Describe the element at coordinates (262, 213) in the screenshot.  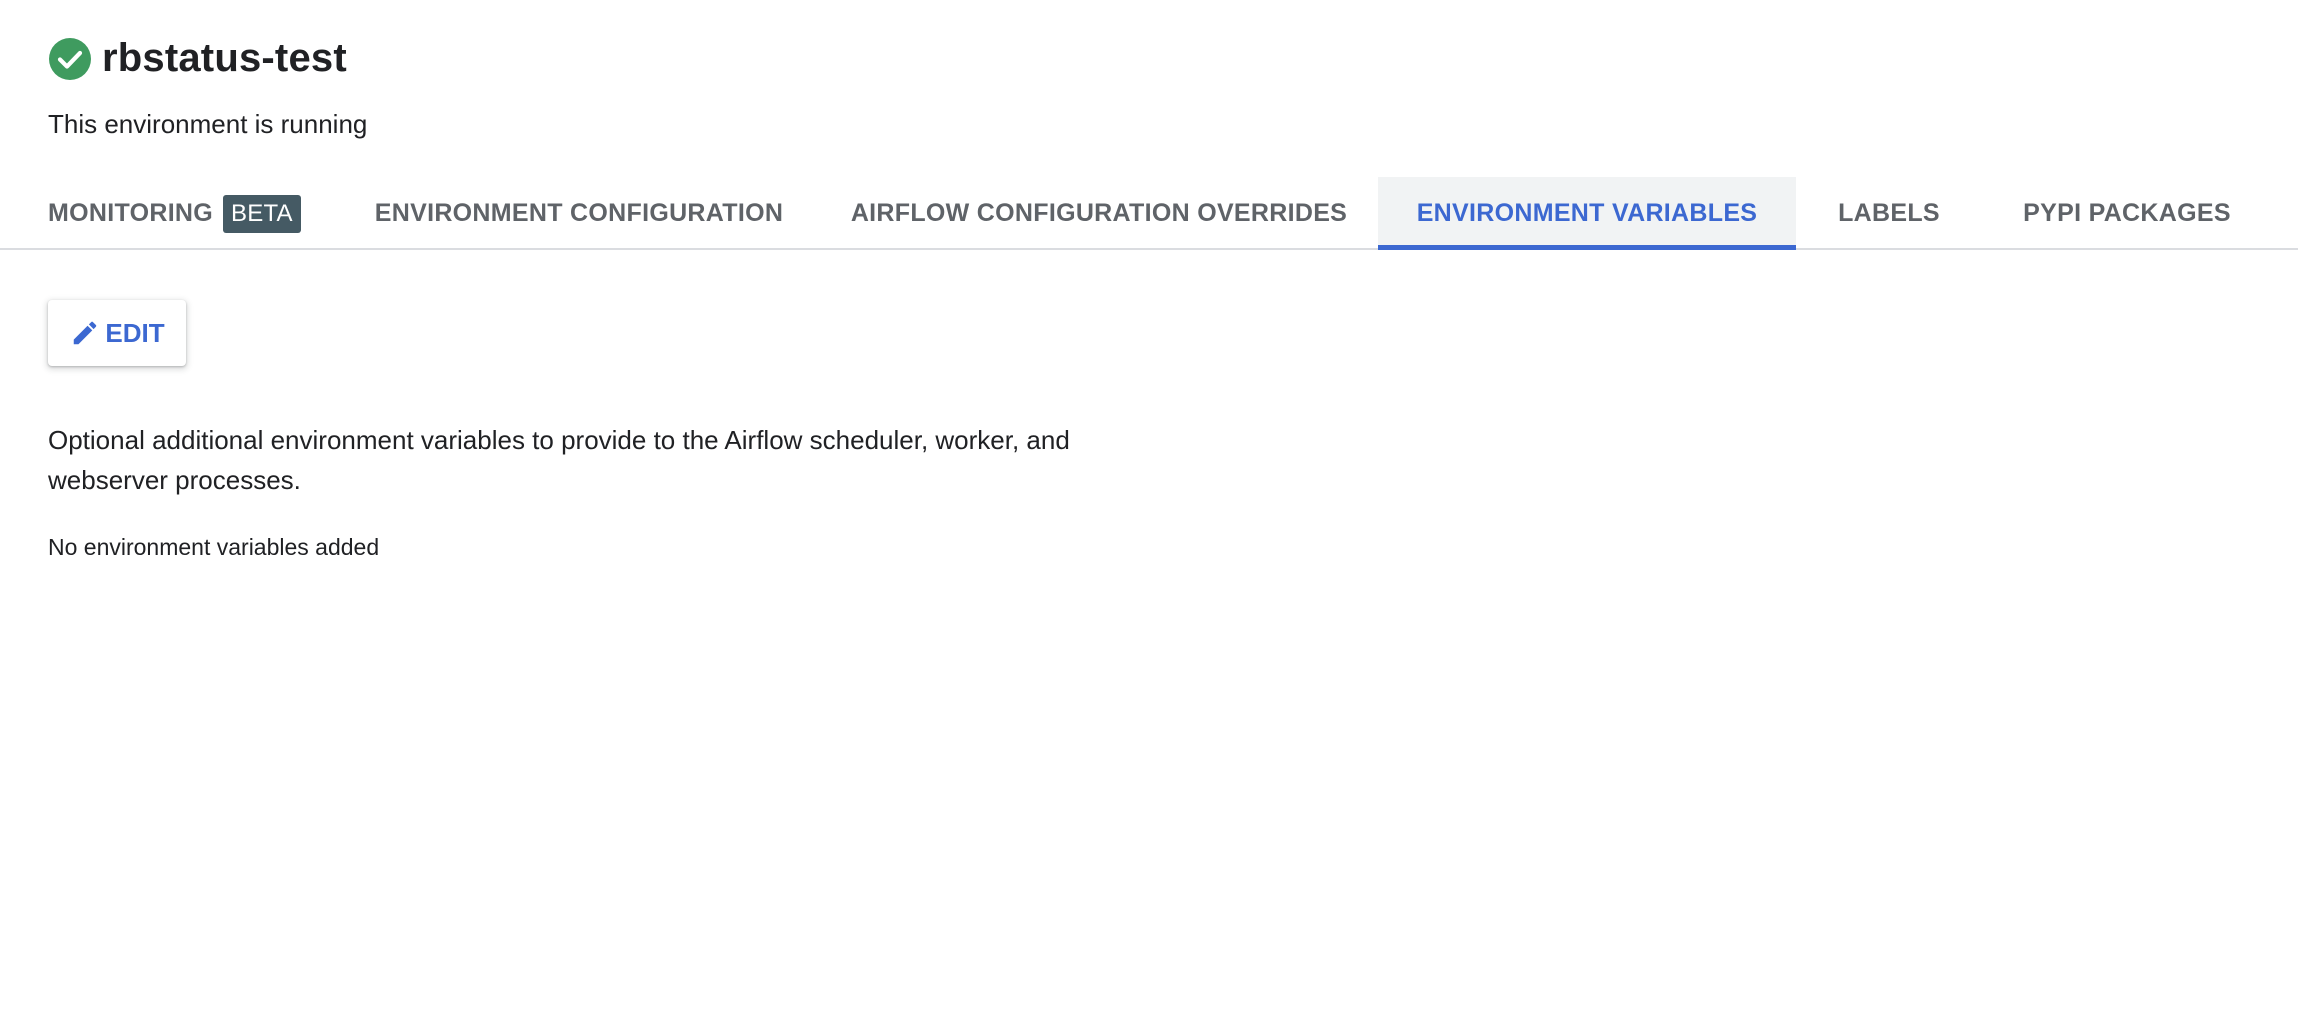
I see `beta-badge: BETA` at that location.